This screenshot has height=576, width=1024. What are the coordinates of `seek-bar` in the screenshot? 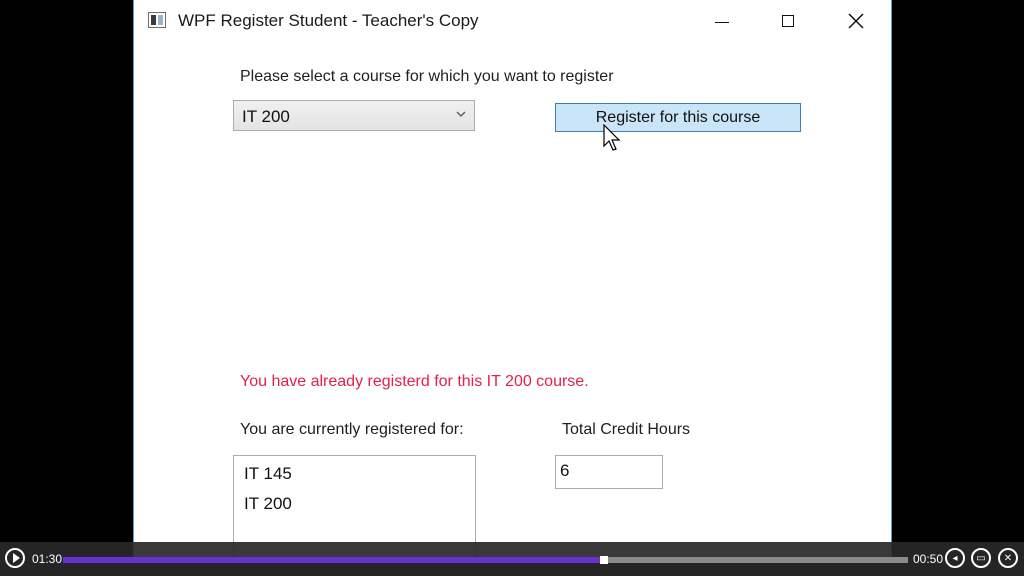 It's located at (485, 560).